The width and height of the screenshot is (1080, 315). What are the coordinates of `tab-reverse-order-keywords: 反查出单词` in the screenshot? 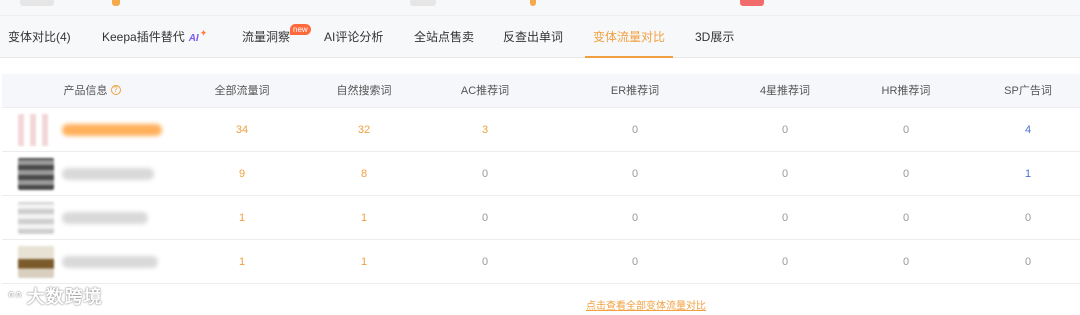 It's located at (533, 37).